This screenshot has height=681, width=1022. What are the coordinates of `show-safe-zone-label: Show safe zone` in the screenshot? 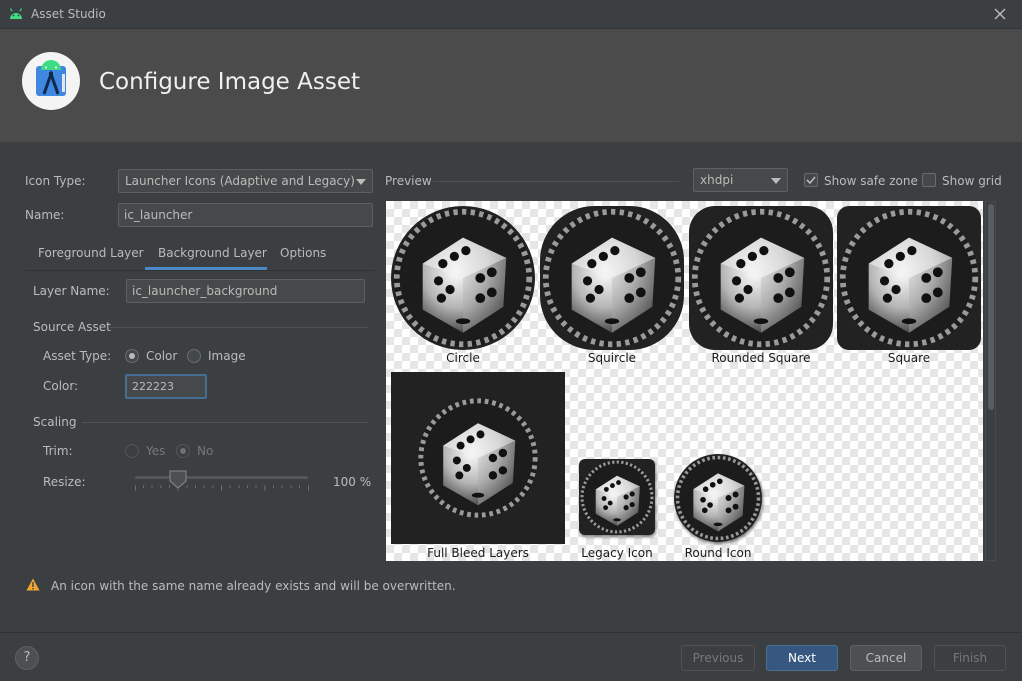 It's located at (871, 181).